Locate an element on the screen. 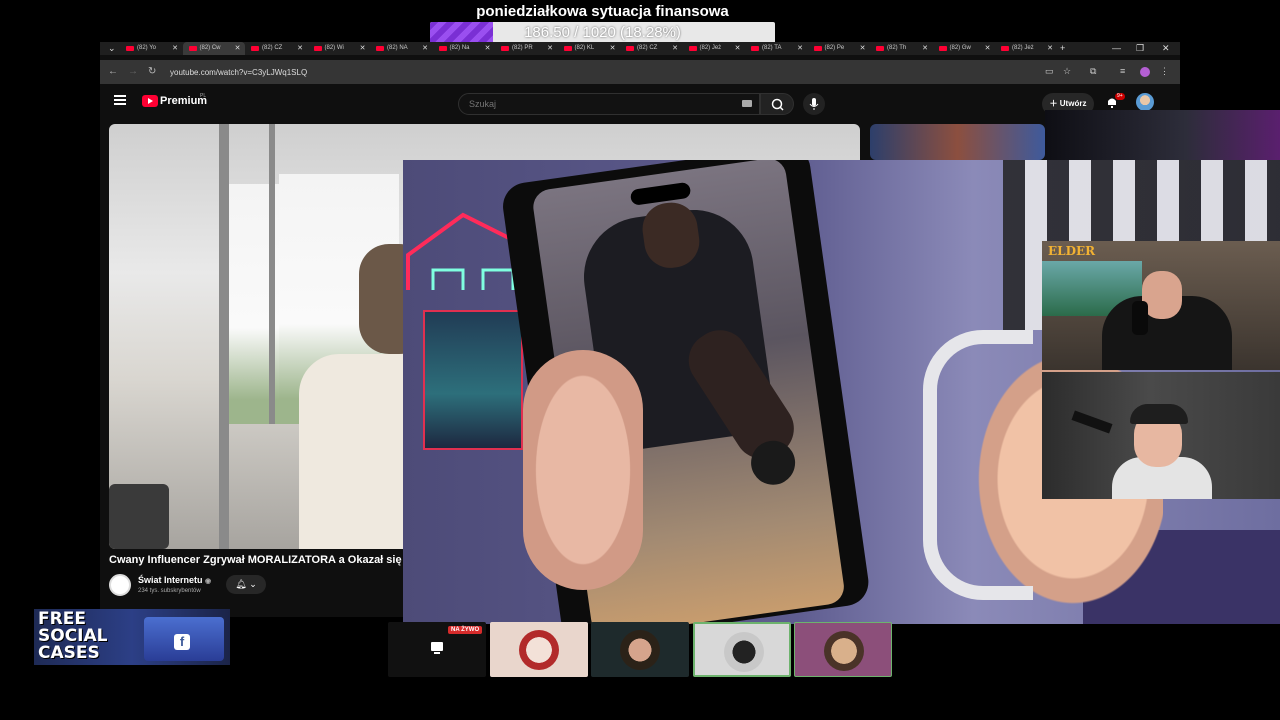 The image size is (1280, 720). search-icon is located at coordinates (777, 104).